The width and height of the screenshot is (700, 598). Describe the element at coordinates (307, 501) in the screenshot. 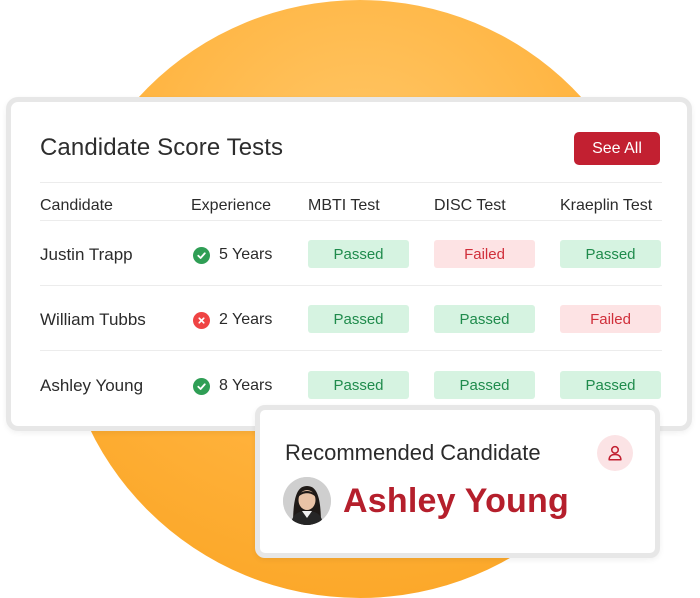

I see `avatar` at that location.